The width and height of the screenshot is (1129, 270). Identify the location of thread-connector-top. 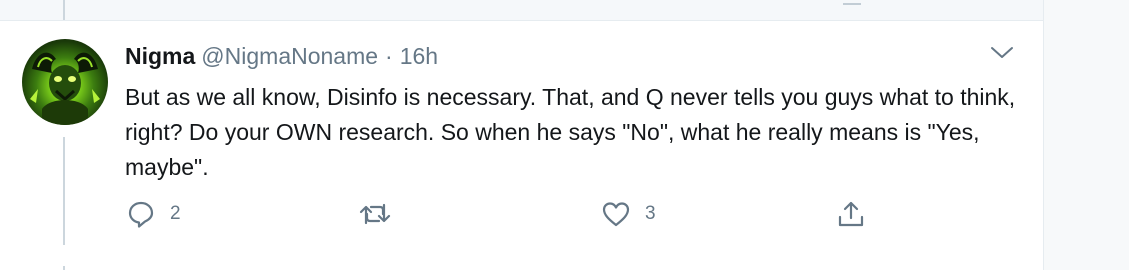
(64, 10).